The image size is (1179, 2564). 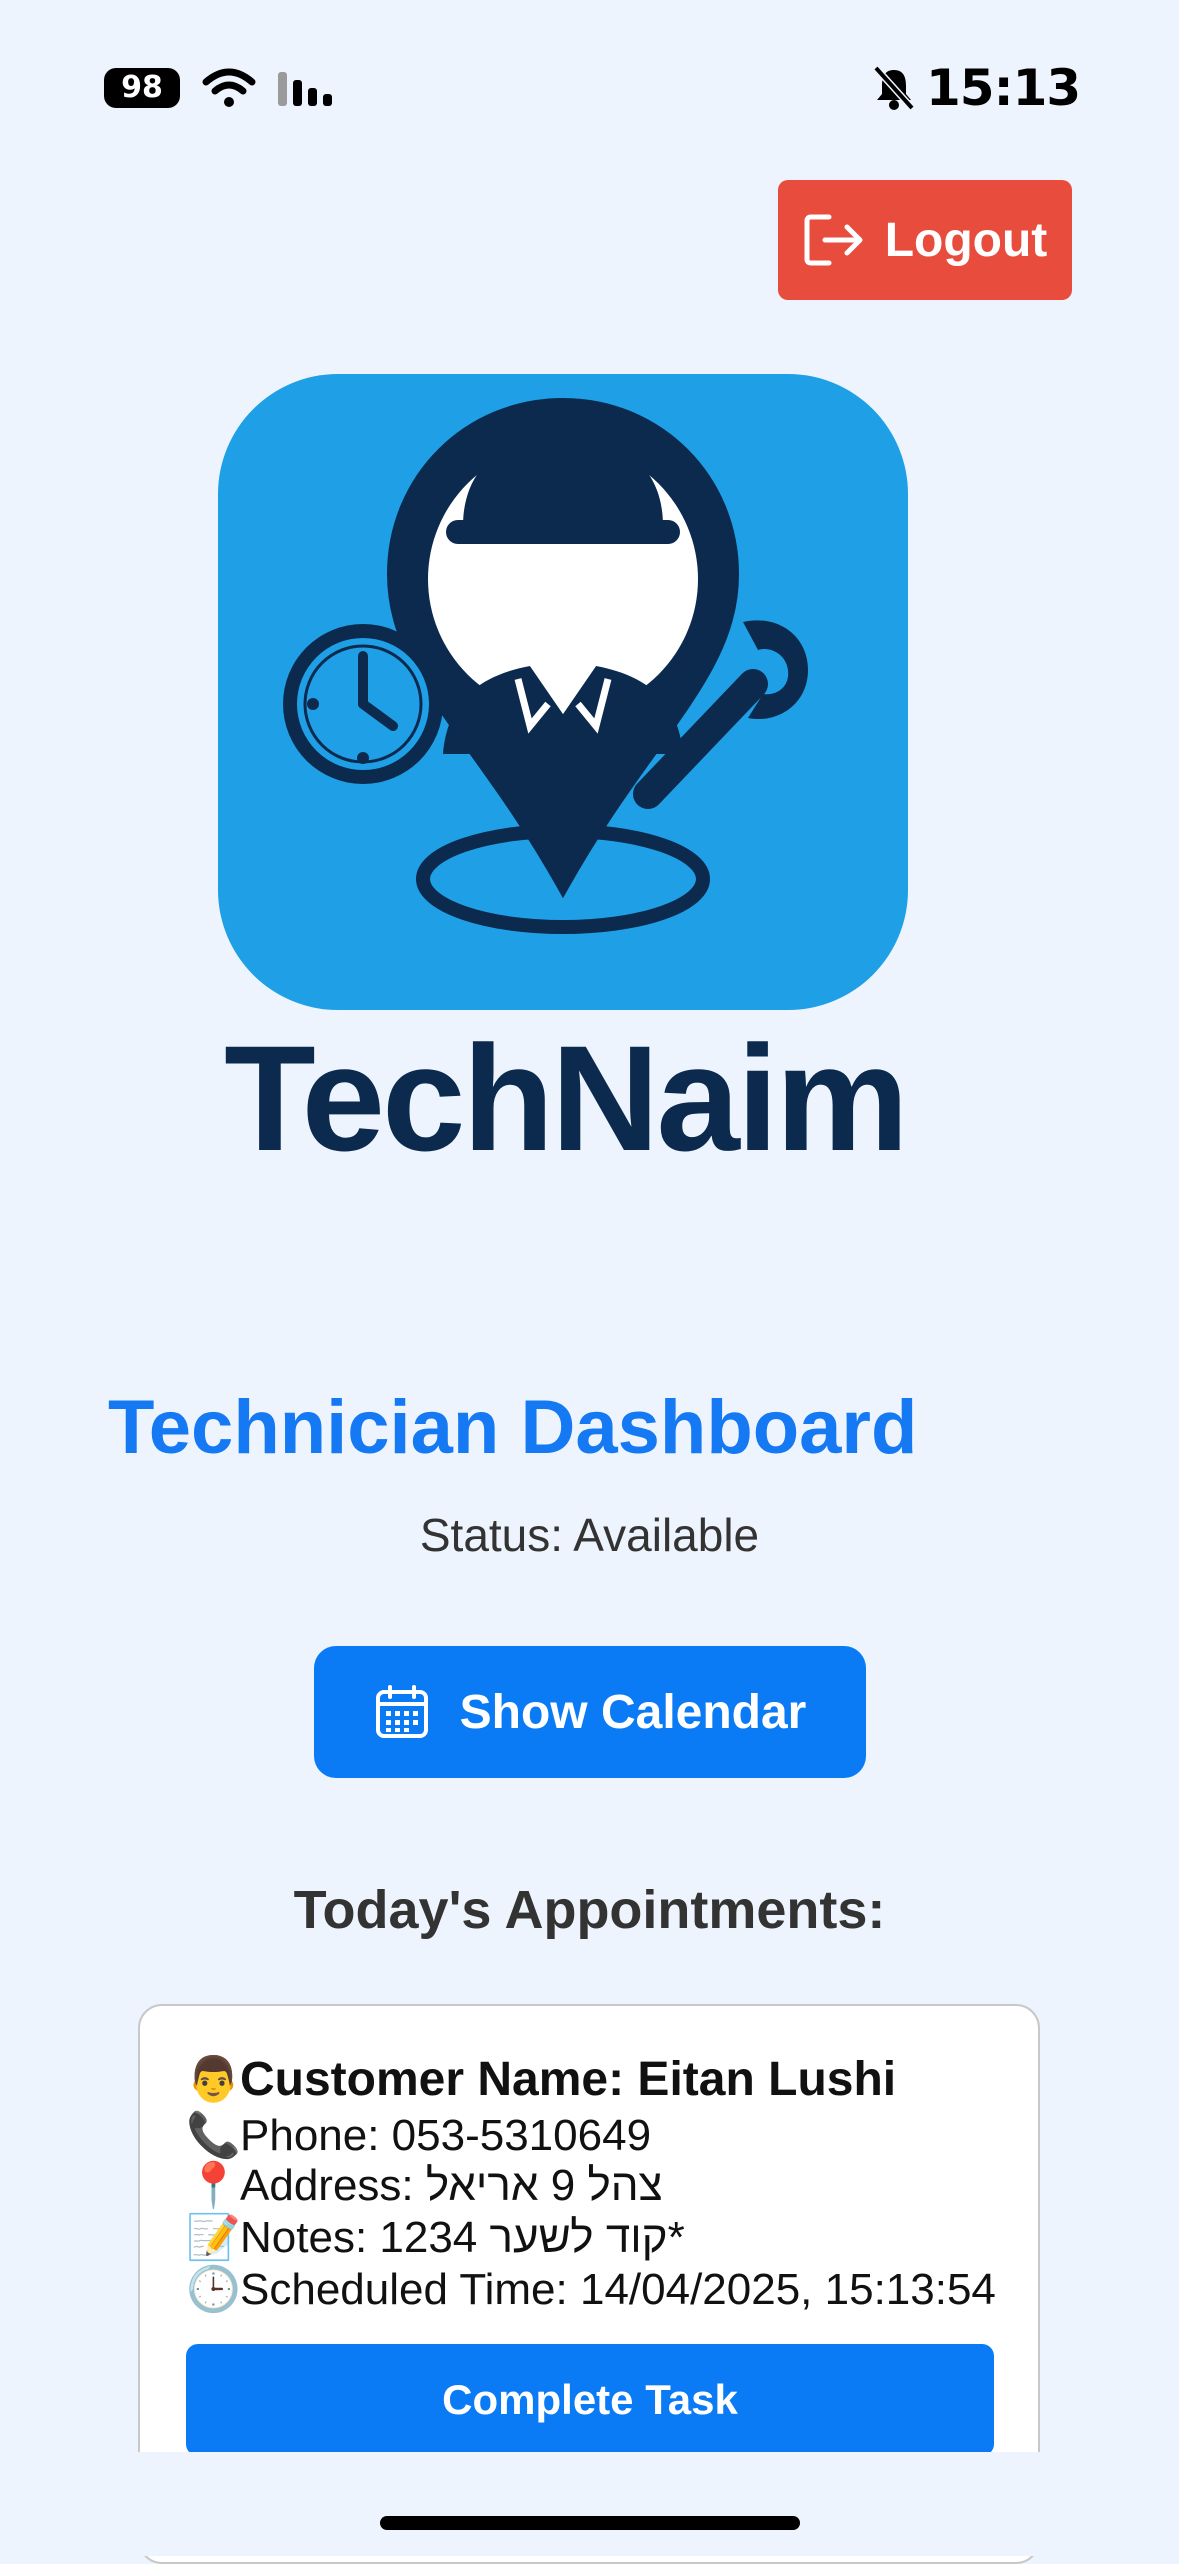 I want to click on pin-icon: 📍, so click(x=213, y=2185).